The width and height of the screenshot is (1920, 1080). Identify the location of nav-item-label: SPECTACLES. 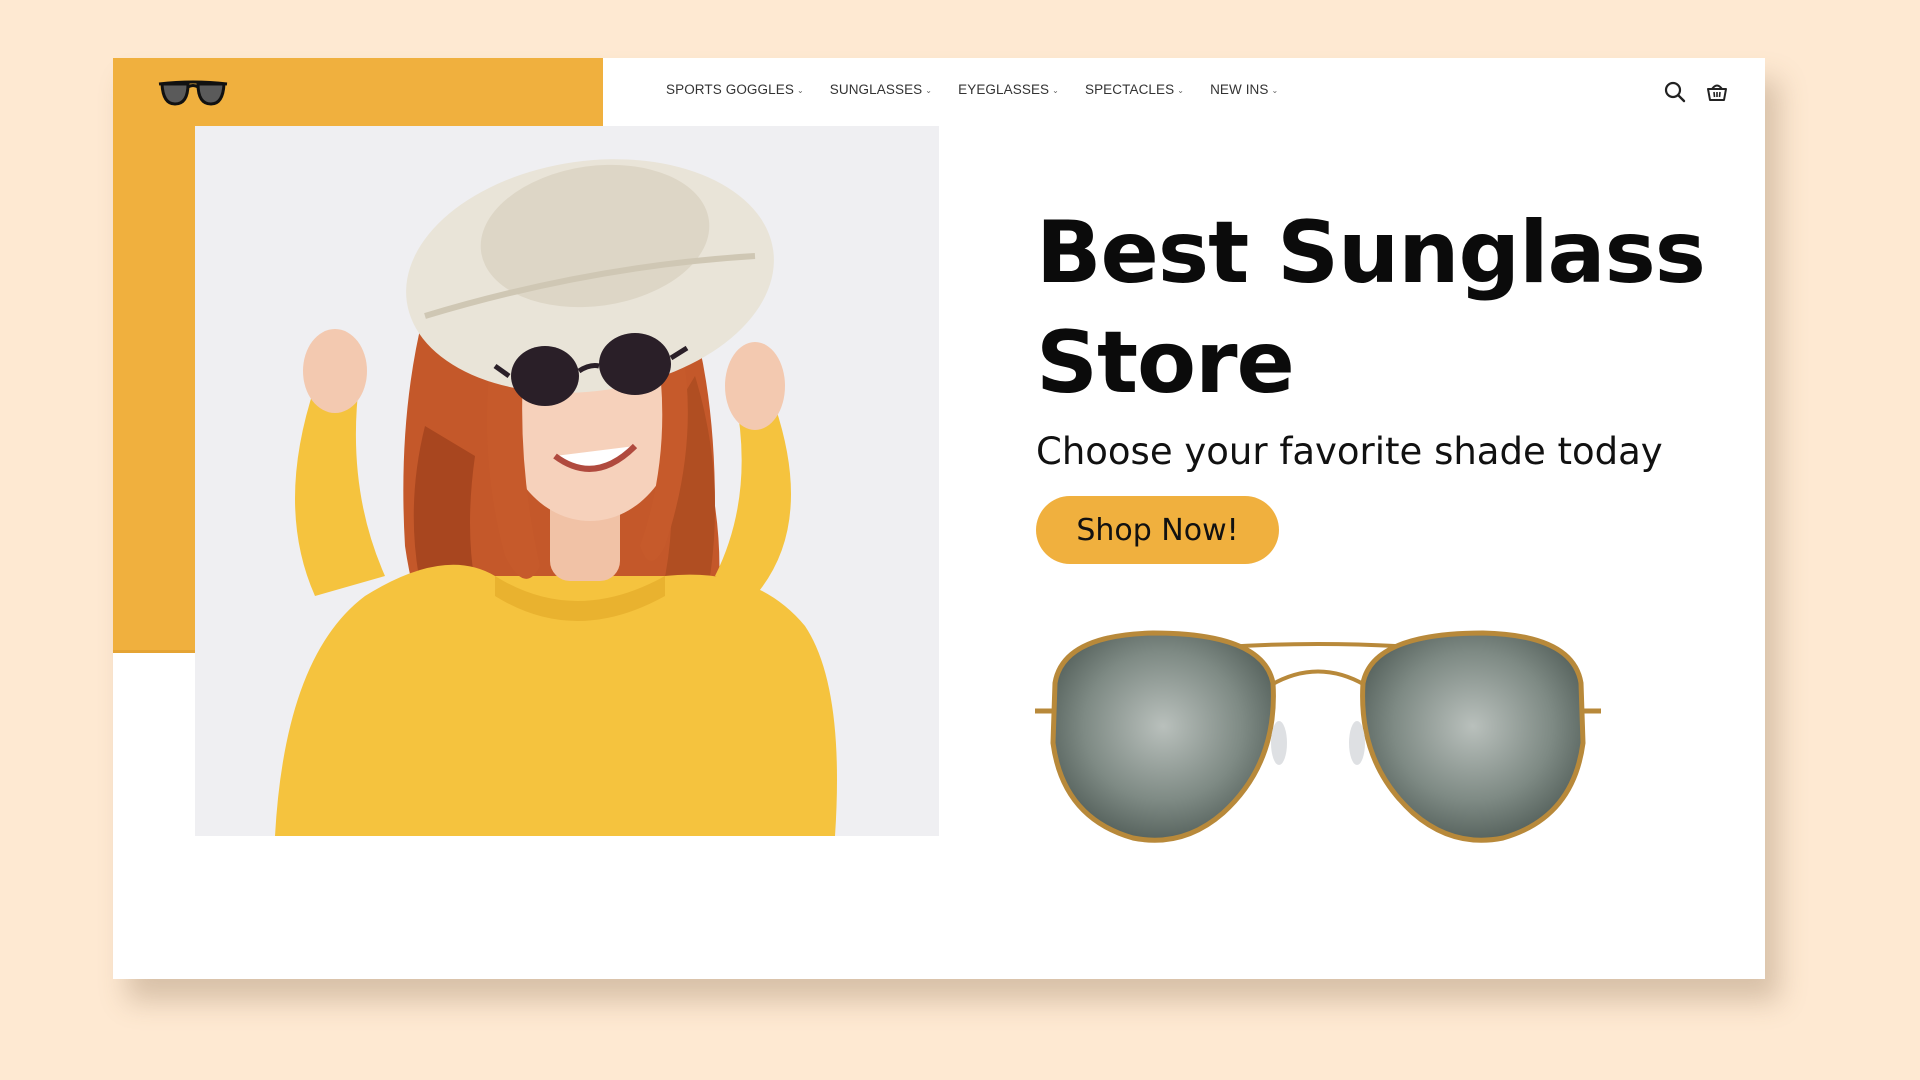
(1129, 89).